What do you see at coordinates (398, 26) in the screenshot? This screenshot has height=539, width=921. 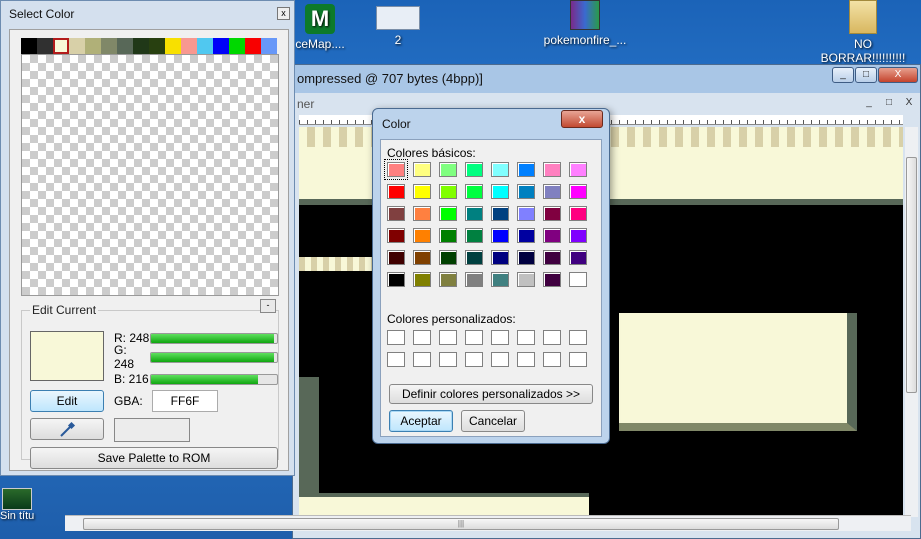 I see `desktop-icon-window: 2` at bounding box center [398, 26].